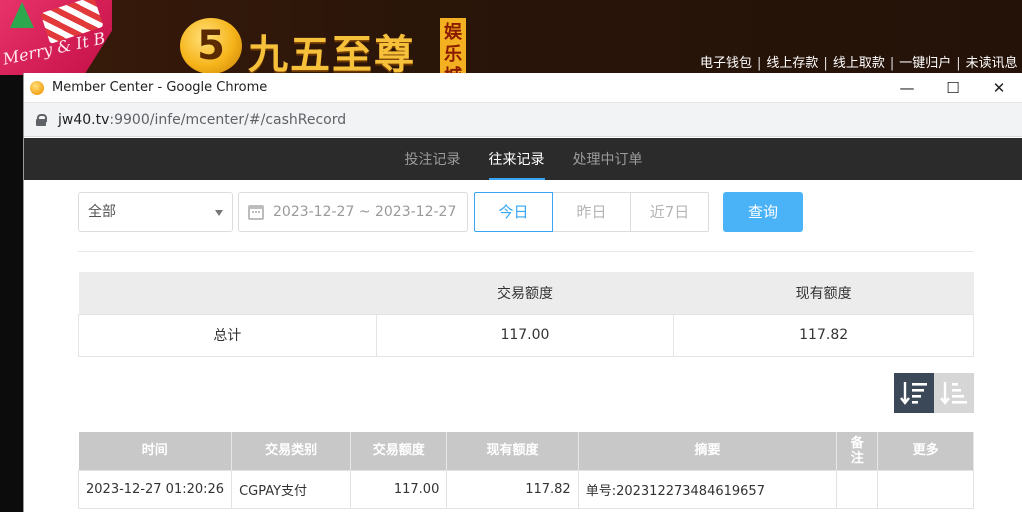 This screenshot has width=1022, height=512. Describe the element at coordinates (227, 335) in the screenshot. I see `summary-total-label: 总计` at that location.